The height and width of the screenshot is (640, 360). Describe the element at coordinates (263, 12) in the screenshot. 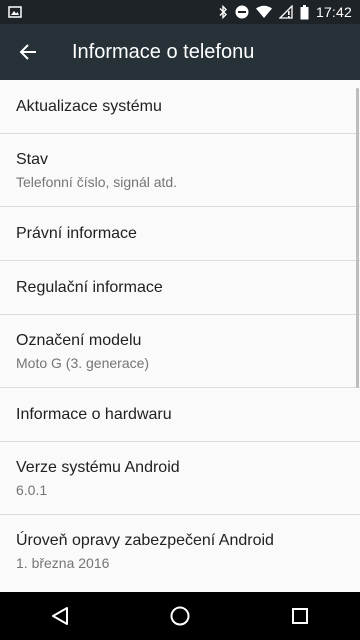

I see `wifi-icon` at that location.